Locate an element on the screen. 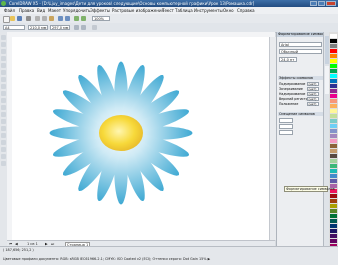 The width and height of the screenshot is (338, 265). outline-tool-icon is located at coordinates (3, 149).